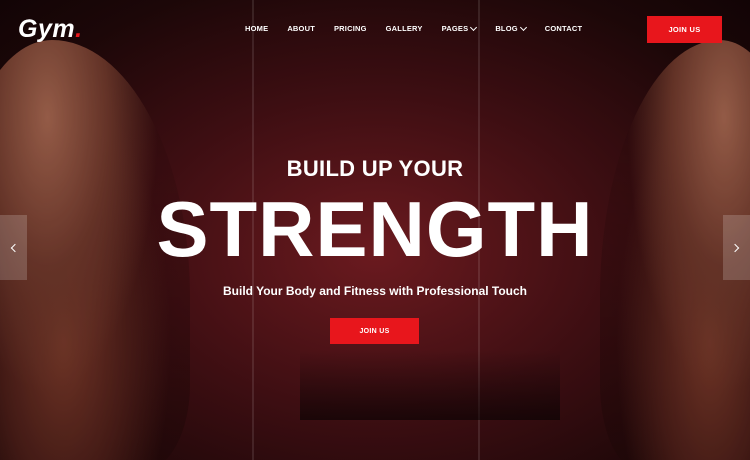 This screenshot has height=460, width=750. I want to click on nav-label: PRICING, so click(350, 28).